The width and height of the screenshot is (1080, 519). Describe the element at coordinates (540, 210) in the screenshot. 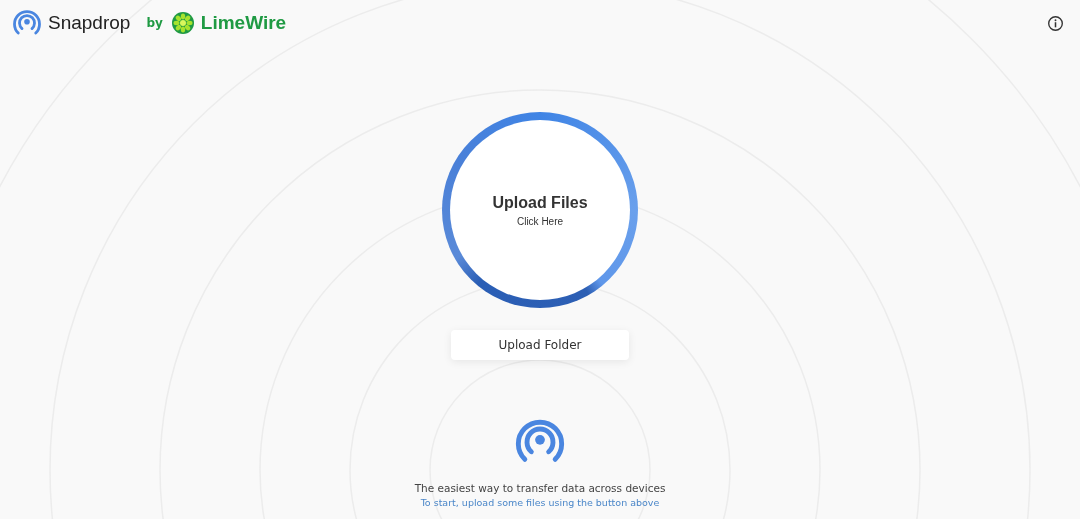

I see `upload-files-button: Upload Files Click Here` at that location.